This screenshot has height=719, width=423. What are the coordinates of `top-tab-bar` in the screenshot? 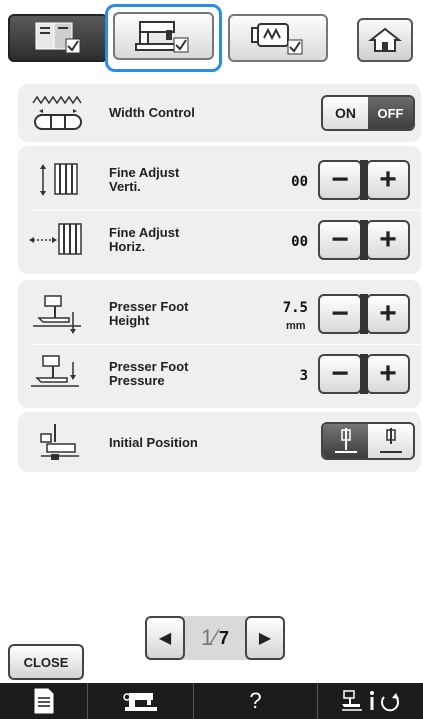 It's located at (211, 40).